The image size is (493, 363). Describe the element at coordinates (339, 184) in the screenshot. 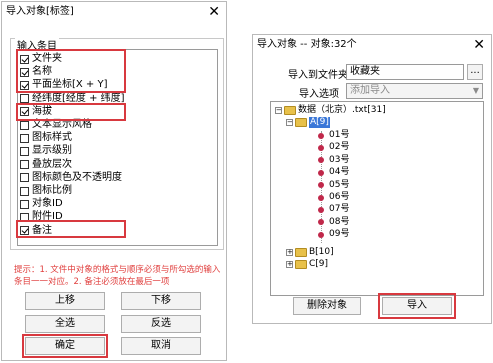

I see `tree-leaf-label: 05号` at that location.